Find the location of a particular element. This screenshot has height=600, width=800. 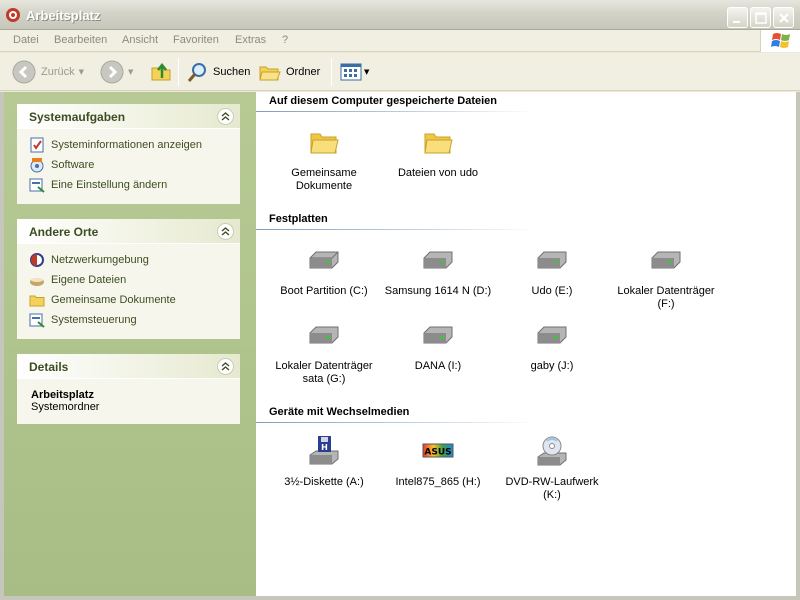

details-name: Arbeitsplatz is located at coordinates (62, 395).